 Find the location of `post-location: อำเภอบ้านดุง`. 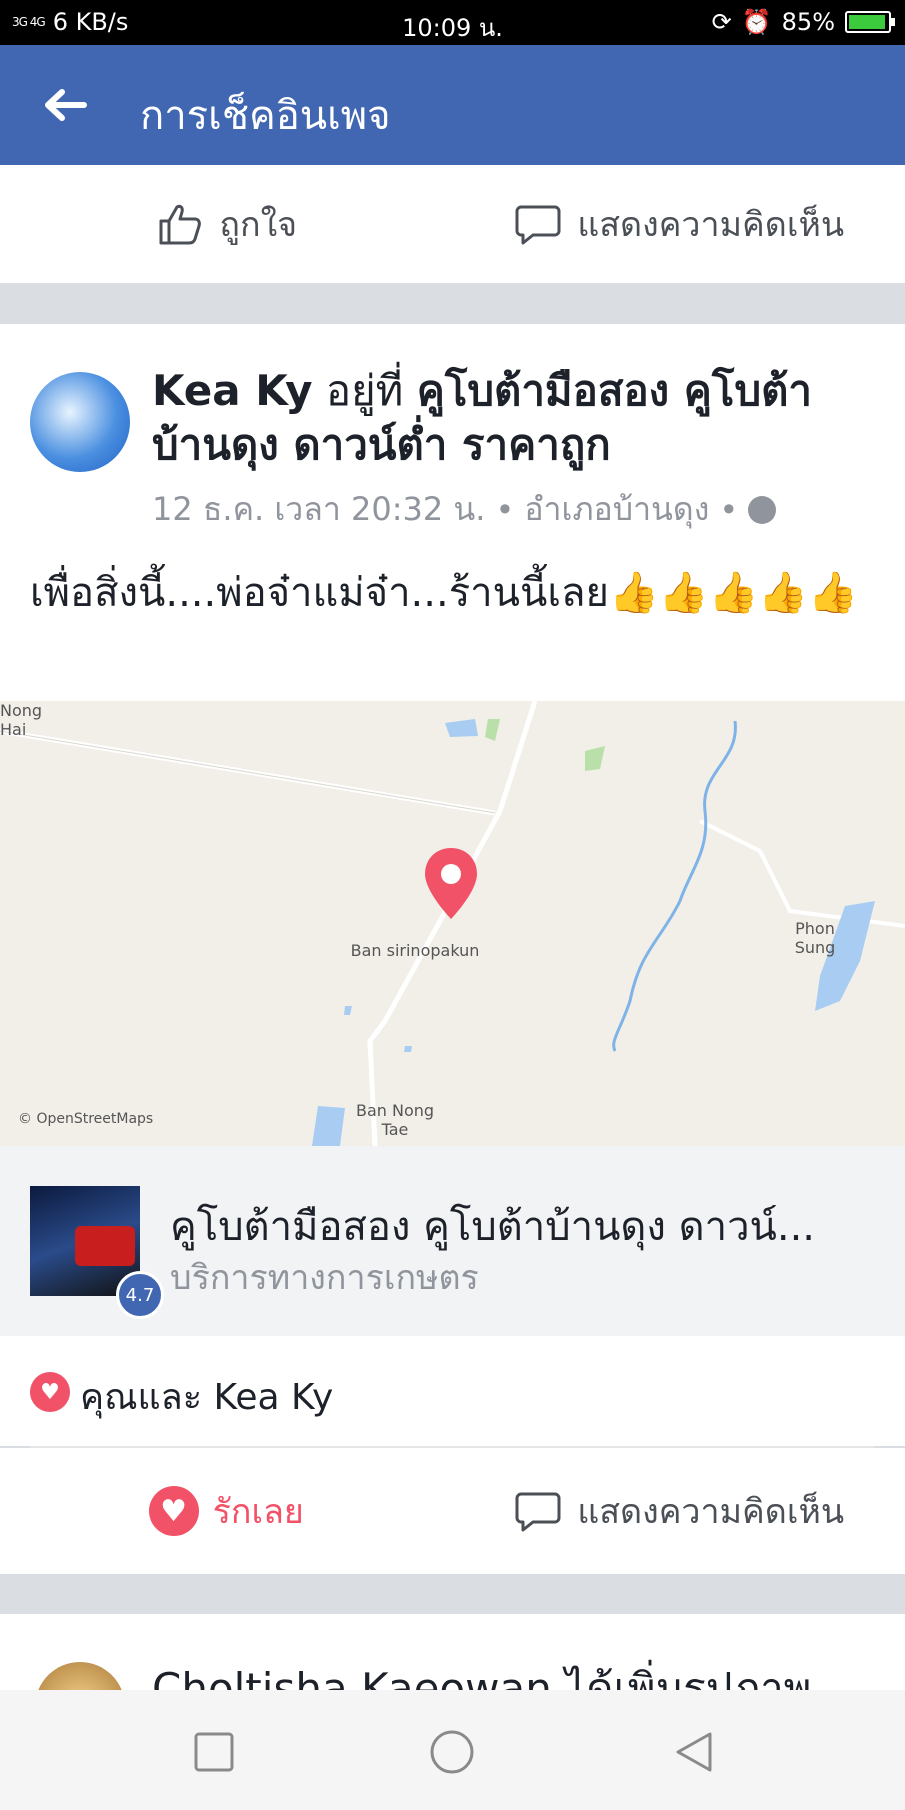

post-location: อำเภอบ้านดุง is located at coordinates (616, 509).